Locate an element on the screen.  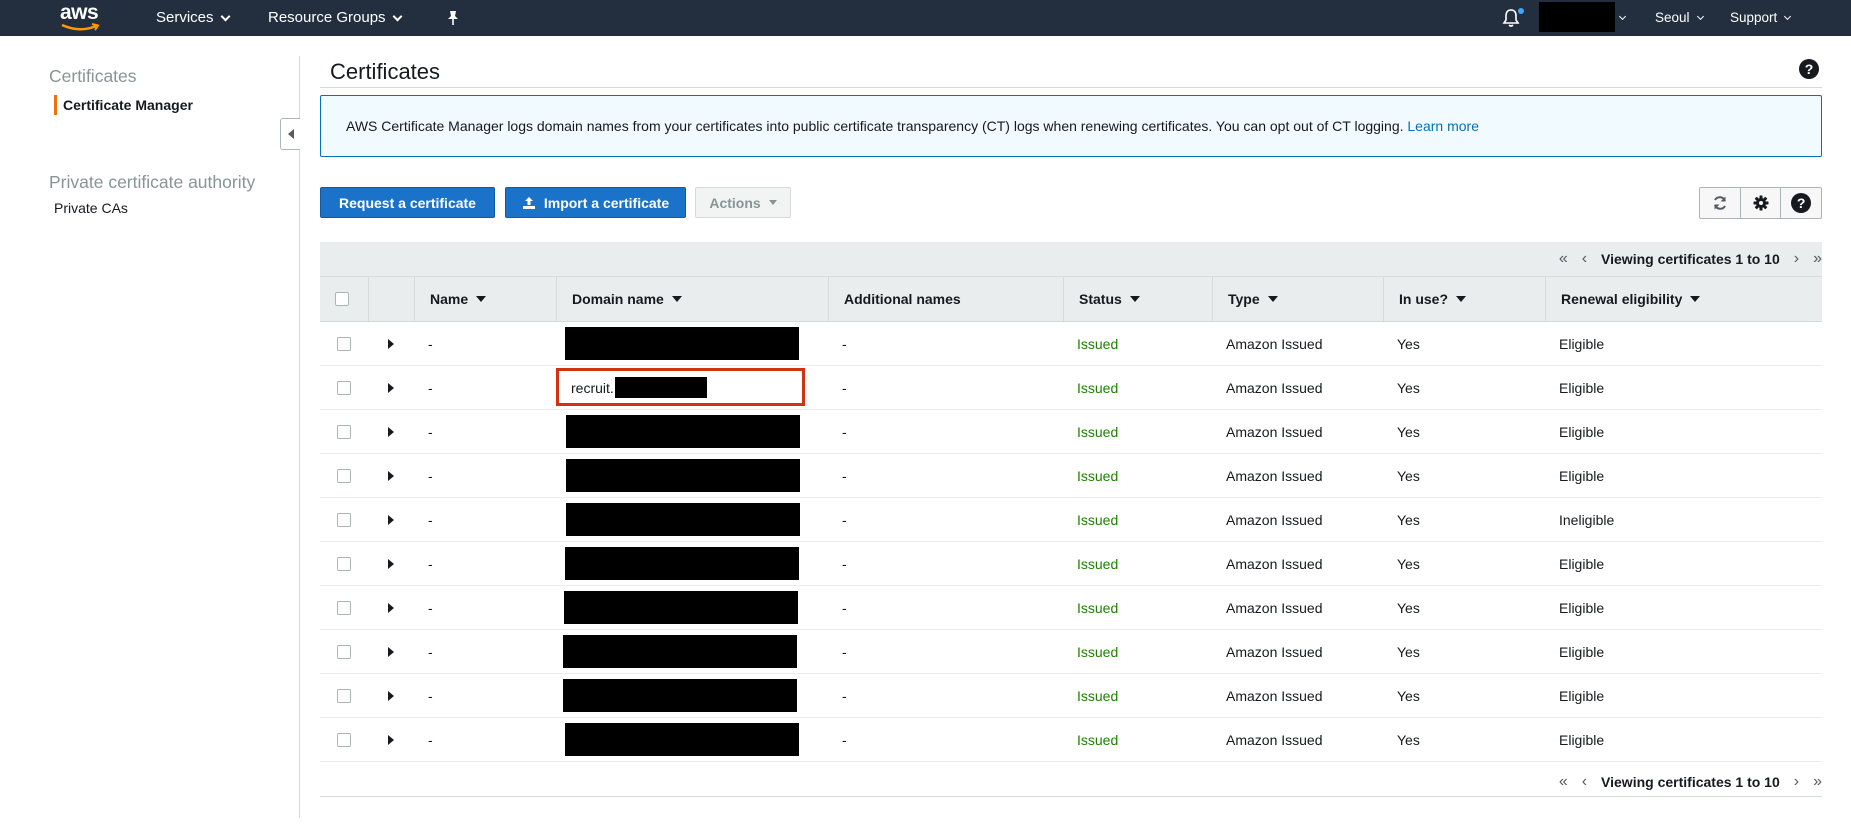
help-icon: ? is located at coordinates (1809, 69).